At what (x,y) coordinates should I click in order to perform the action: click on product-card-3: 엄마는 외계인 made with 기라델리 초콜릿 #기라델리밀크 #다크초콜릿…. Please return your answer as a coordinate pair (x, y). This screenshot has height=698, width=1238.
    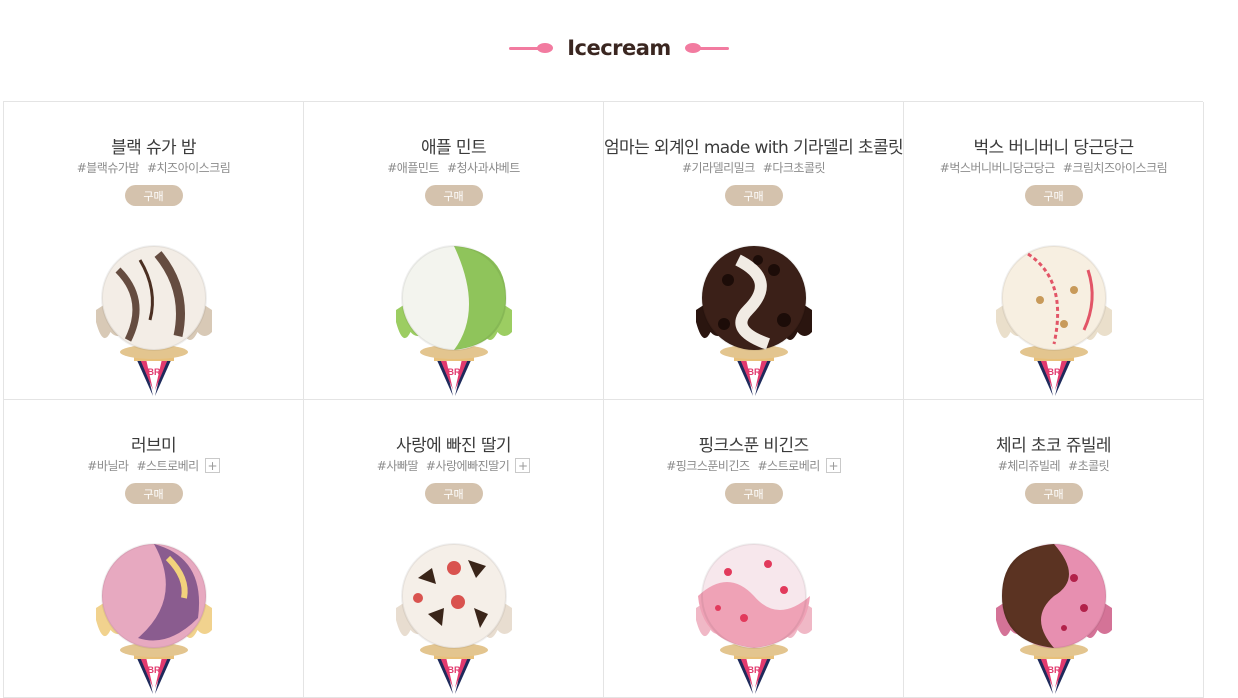
    Looking at the image, I should click on (754, 251).